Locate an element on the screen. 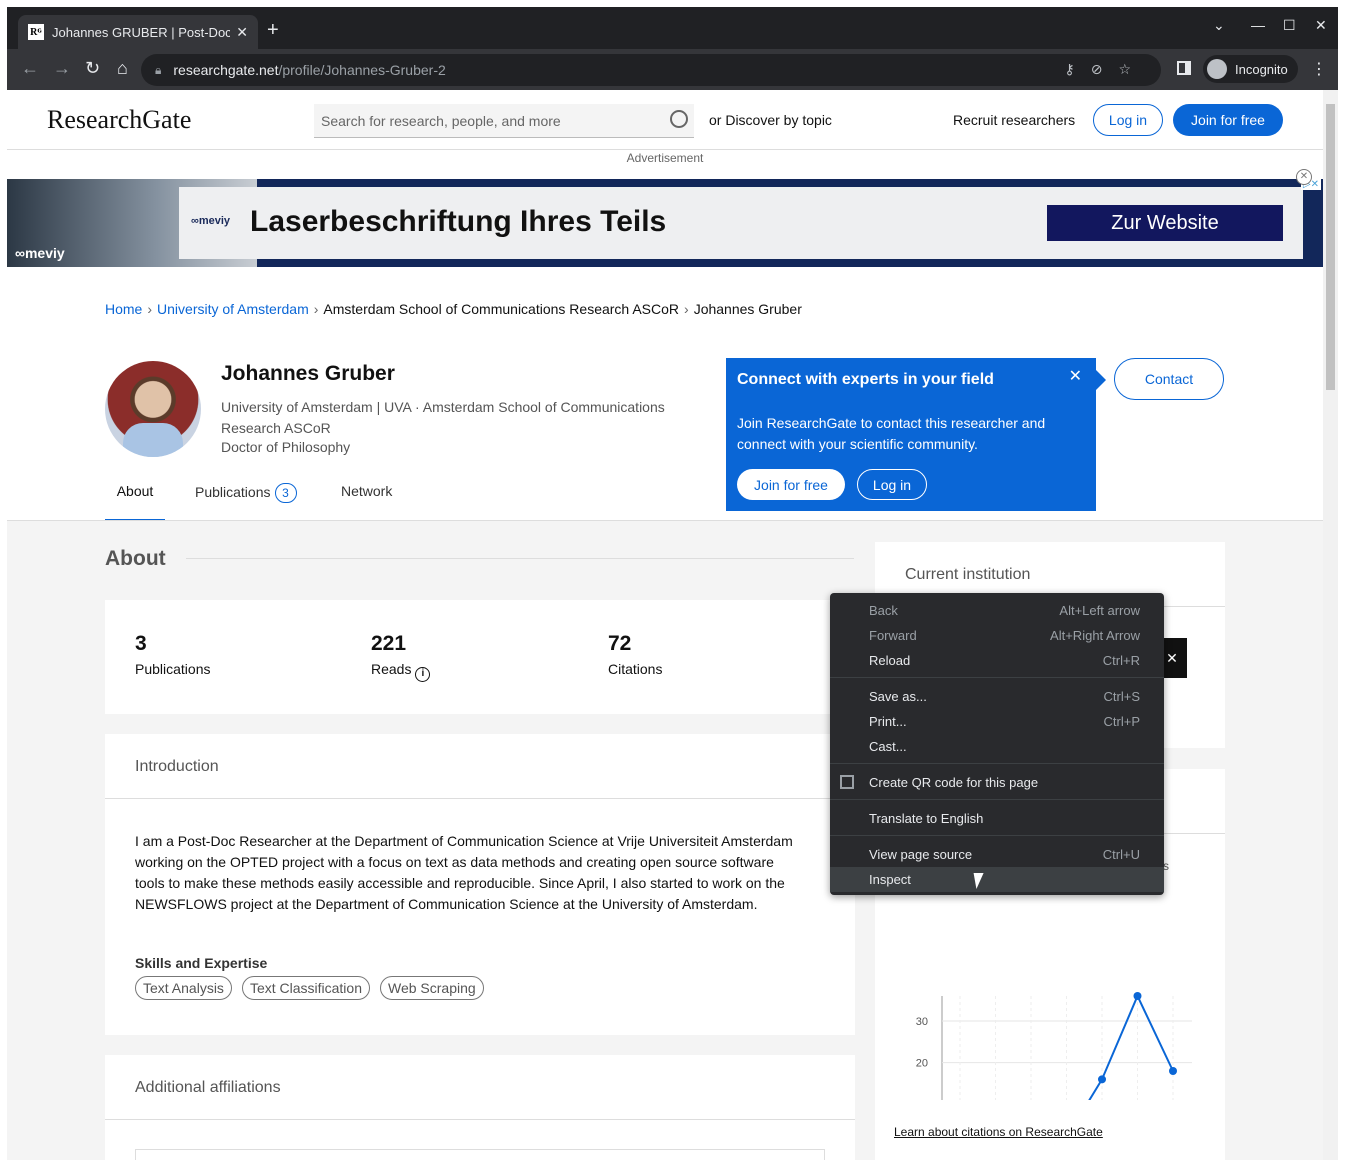  key-icon: ⚷ is located at coordinates (1077, 69).